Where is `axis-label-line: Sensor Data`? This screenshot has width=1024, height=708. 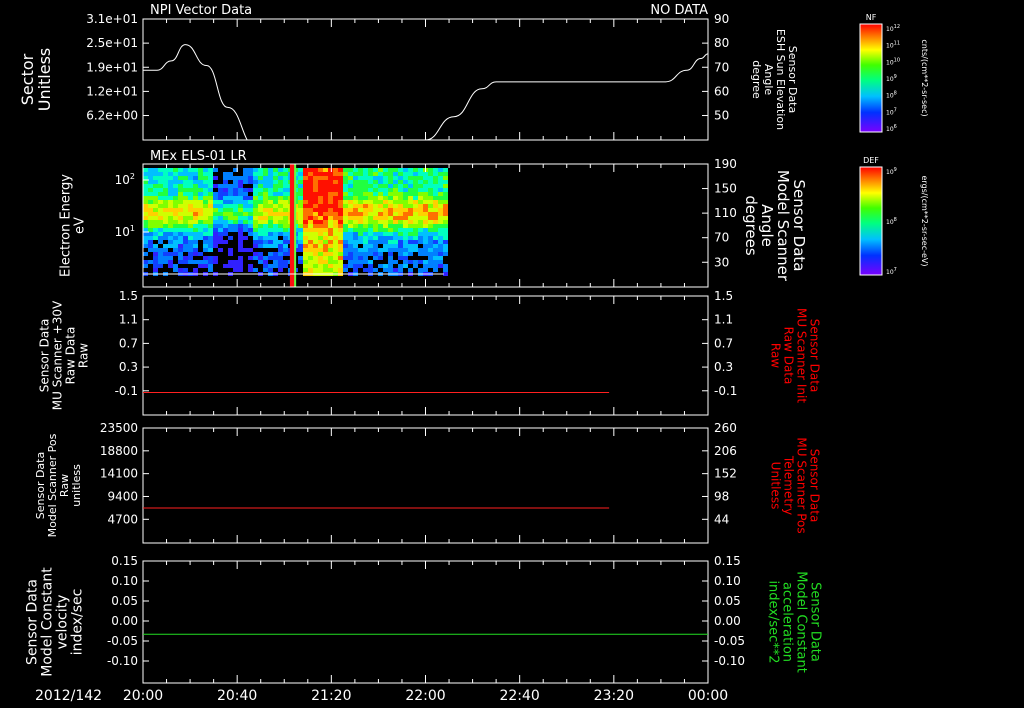 axis-label-line: Sensor Data is located at coordinates (814, 356).